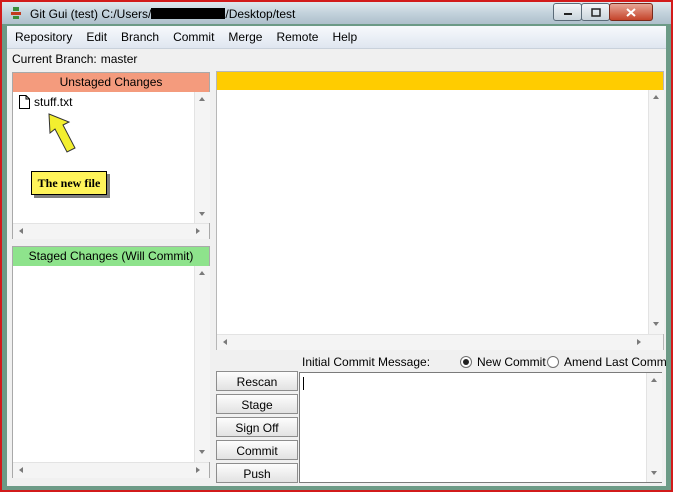 The width and height of the screenshot is (673, 492). I want to click on current-branch: Current Branch: master, so click(74, 59).